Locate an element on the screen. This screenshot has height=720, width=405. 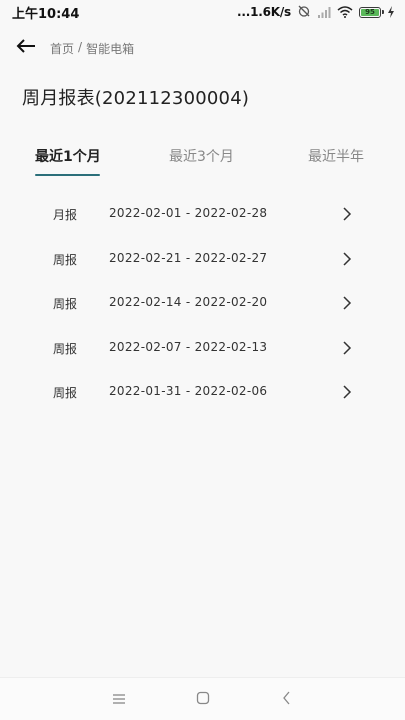
wifi-icon is located at coordinates (345, 12).